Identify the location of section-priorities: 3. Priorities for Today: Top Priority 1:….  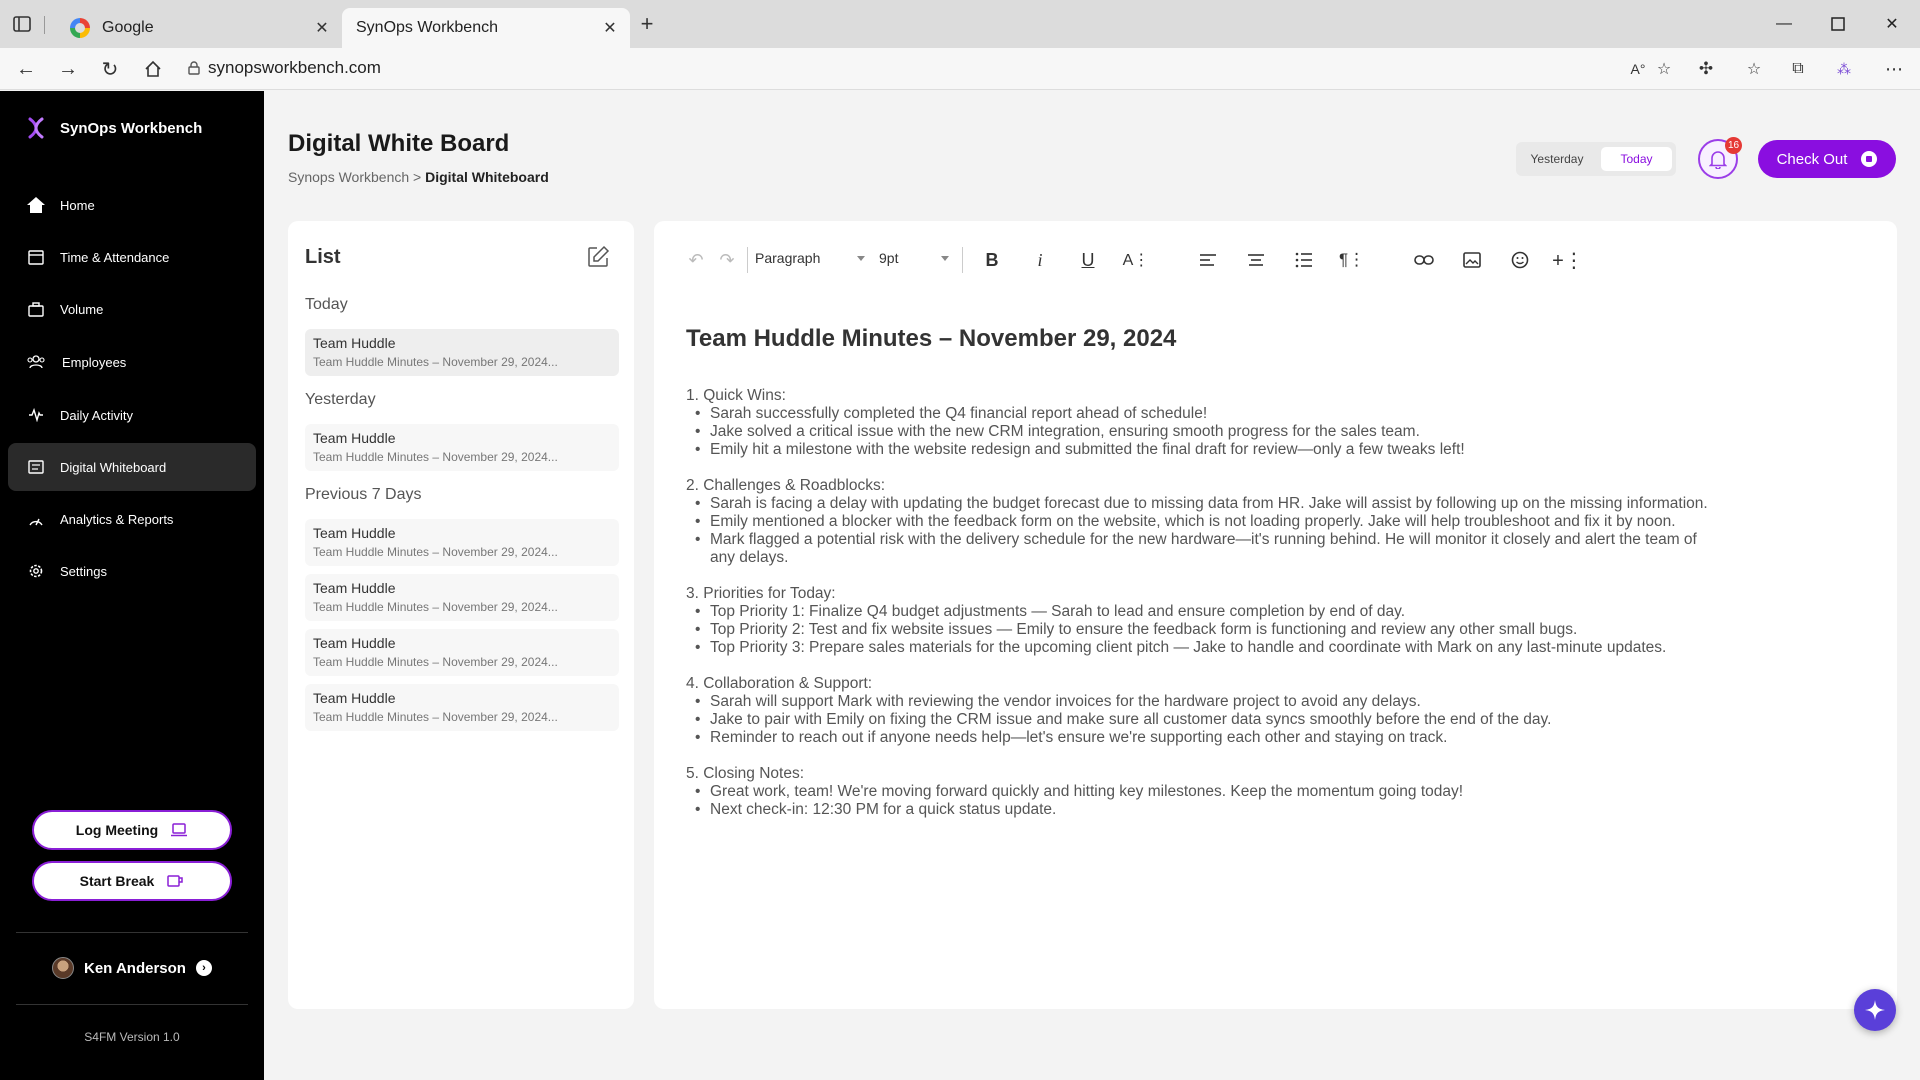
(1206, 621).